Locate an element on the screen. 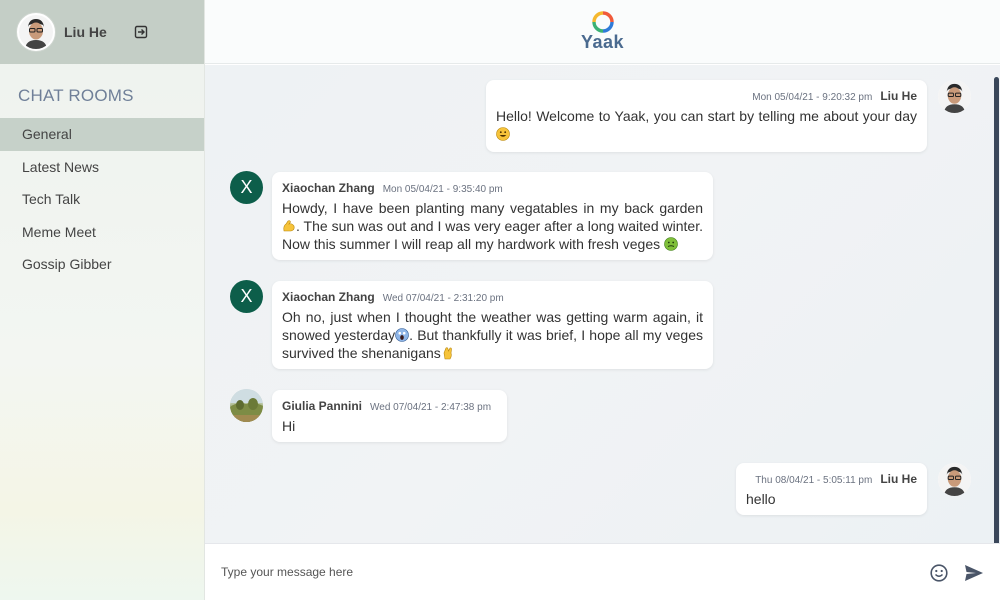 This screenshot has height=600, width=1000. nauseated-face-emoji-icon is located at coordinates (671, 244).